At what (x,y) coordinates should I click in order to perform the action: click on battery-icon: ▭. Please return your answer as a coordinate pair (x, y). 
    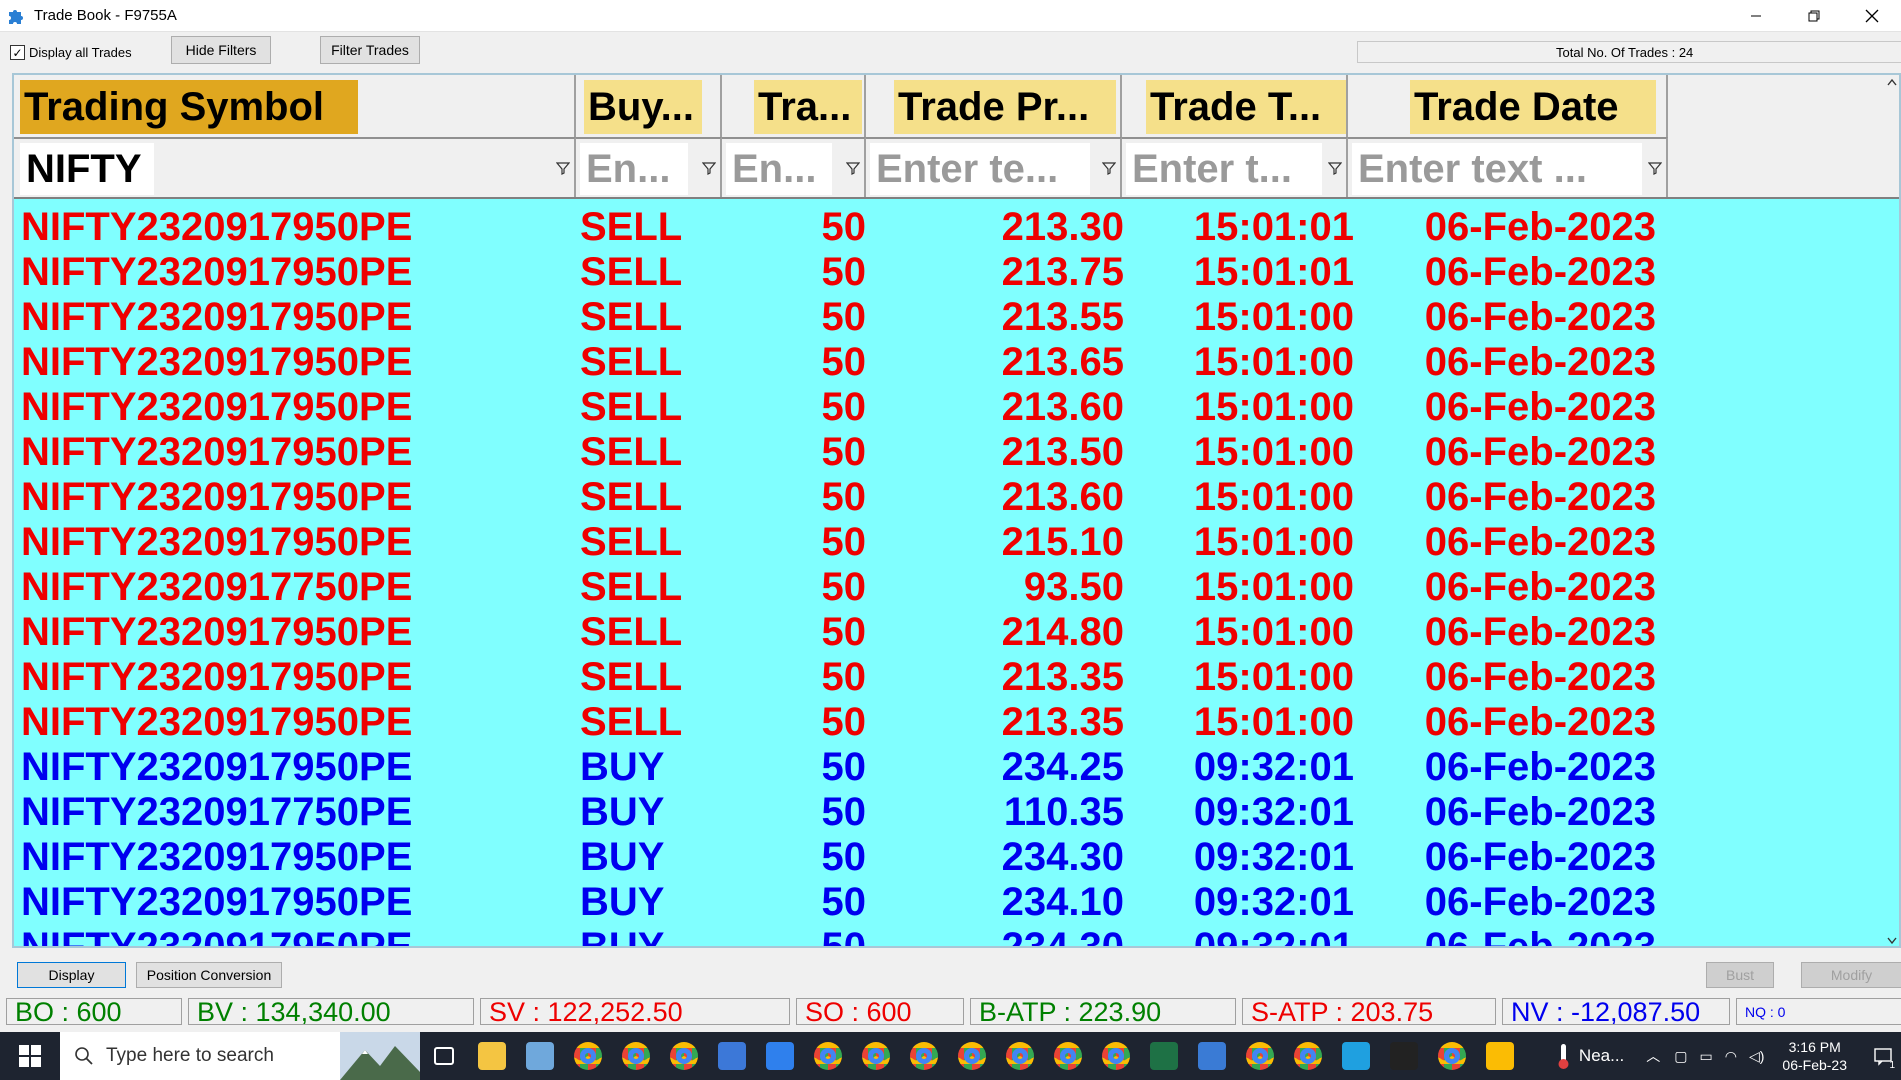
    Looking at the image, I should click on (1706, 1056).